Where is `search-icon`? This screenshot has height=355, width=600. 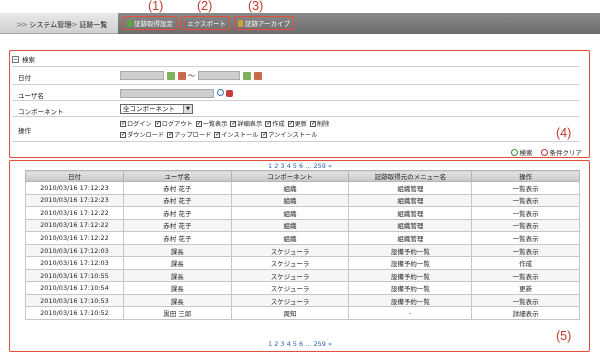 search-icon is located at coordinates (514, 152).